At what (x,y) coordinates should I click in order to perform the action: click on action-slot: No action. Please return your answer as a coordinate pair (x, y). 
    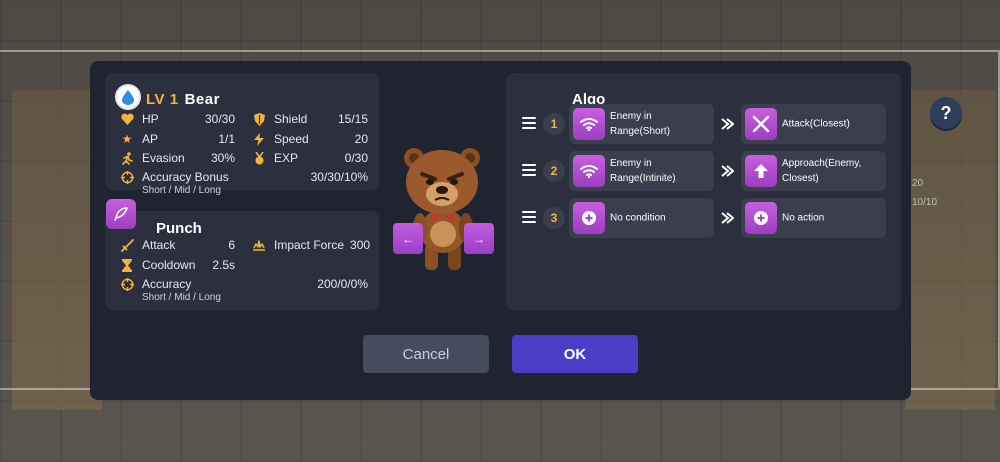
    Looking at the image, I should click on (813, 218).